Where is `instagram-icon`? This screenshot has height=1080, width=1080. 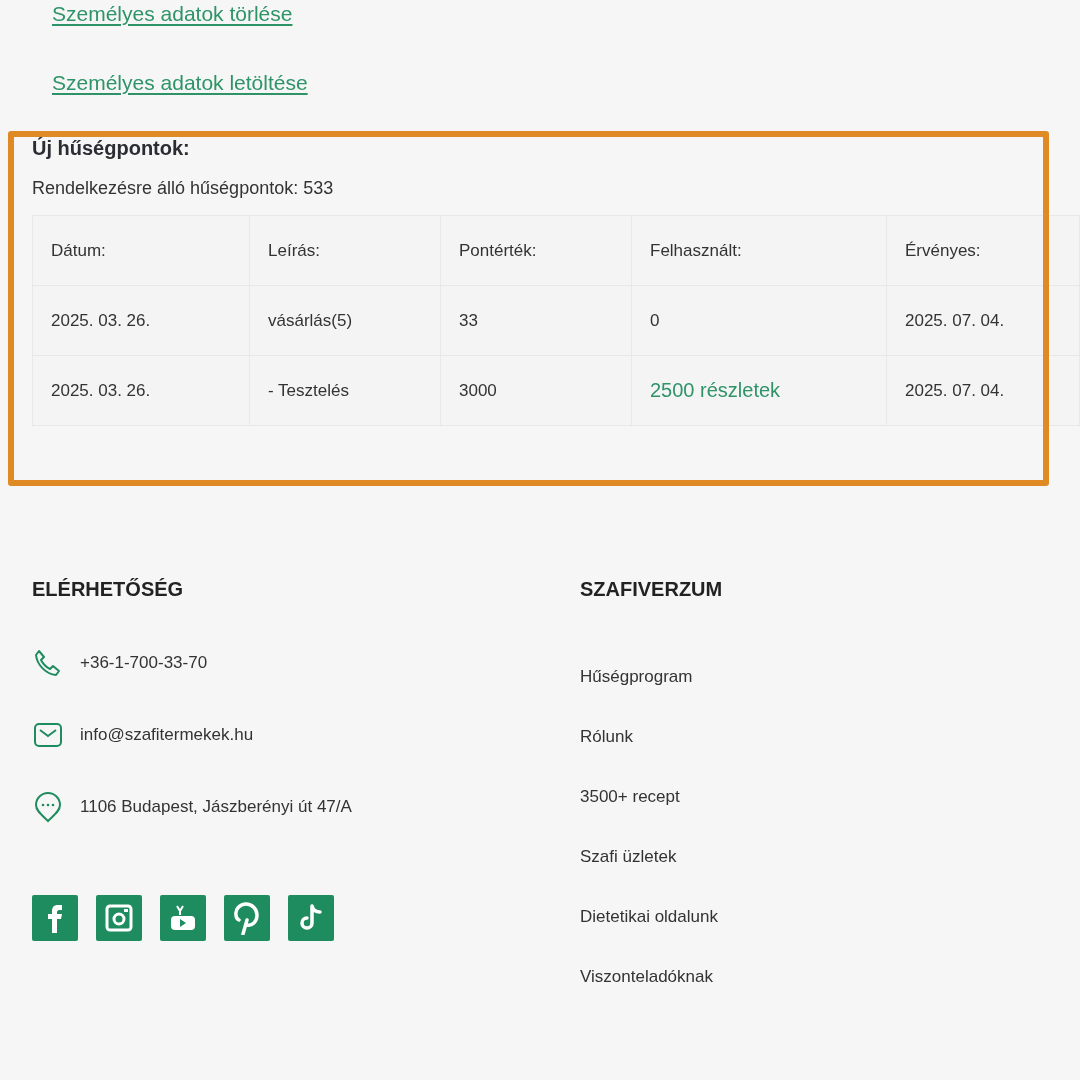 instagram-icon is located at coordinates (119, 918).